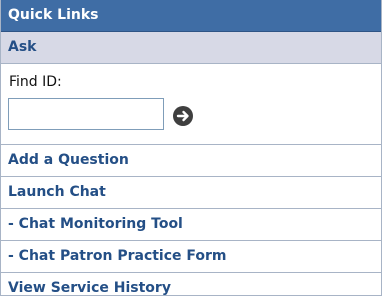 Image resolution: width=386 pixels, height=304 pixels. What do you see at coordinates (68, 160) in the screenshot?
I see `add-question-link: Add a Question` at bounding box center [68, 160].